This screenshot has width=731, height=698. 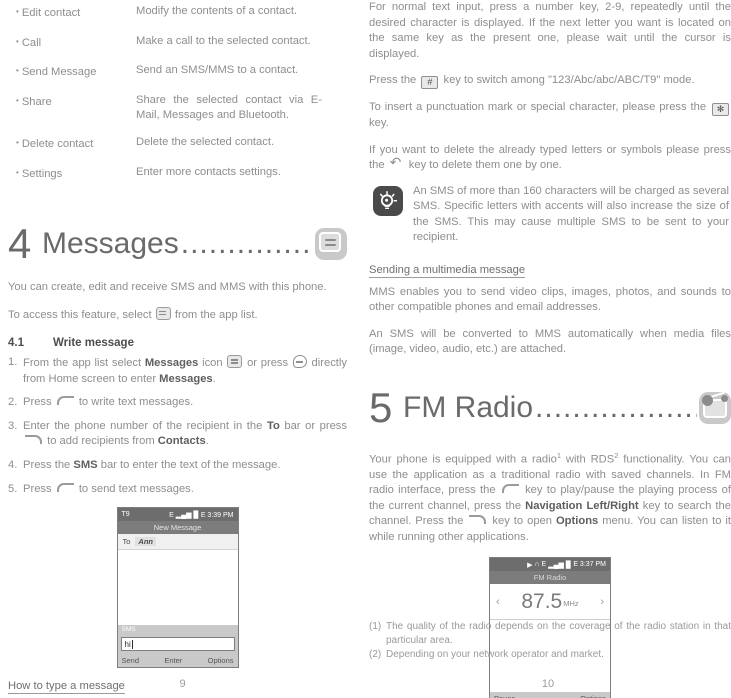 What do you see at coordinates (189, 464) in the screenshot?
I see `step-4-part2: bar to enter the text of the message.` at bounding box center [189, 464].